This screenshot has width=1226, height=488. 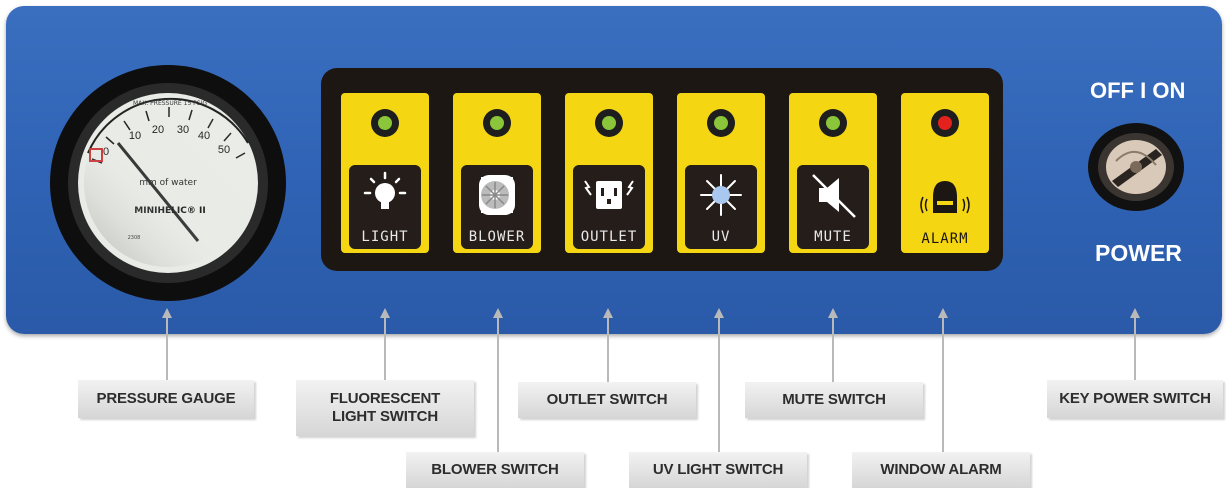 I want to click on uv-indicator-led, so click(x=721, y=123).